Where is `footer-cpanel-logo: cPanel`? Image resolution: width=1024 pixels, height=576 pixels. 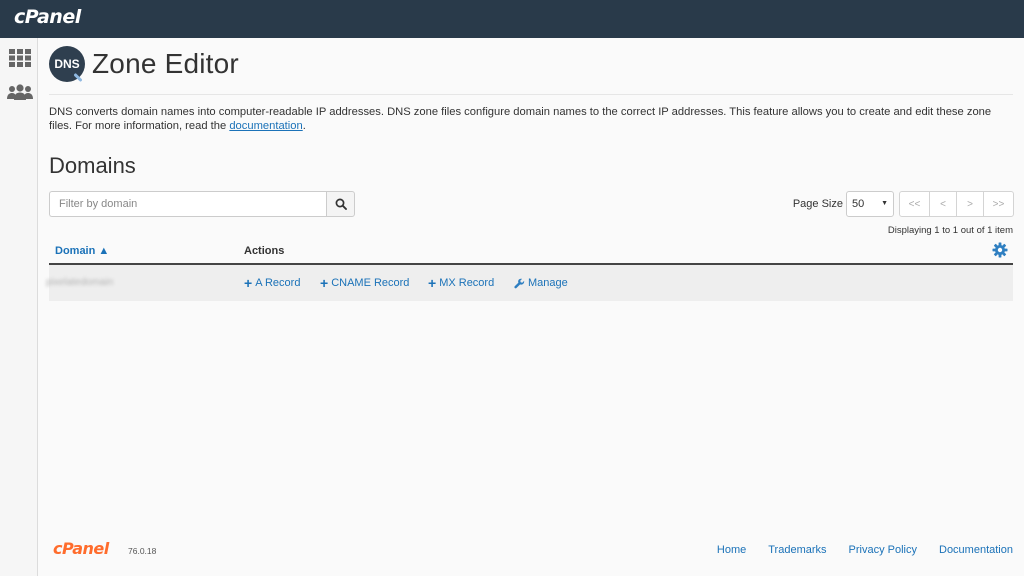 footer-cpanel-logo: cPanel is located at coordinates (81, 548).